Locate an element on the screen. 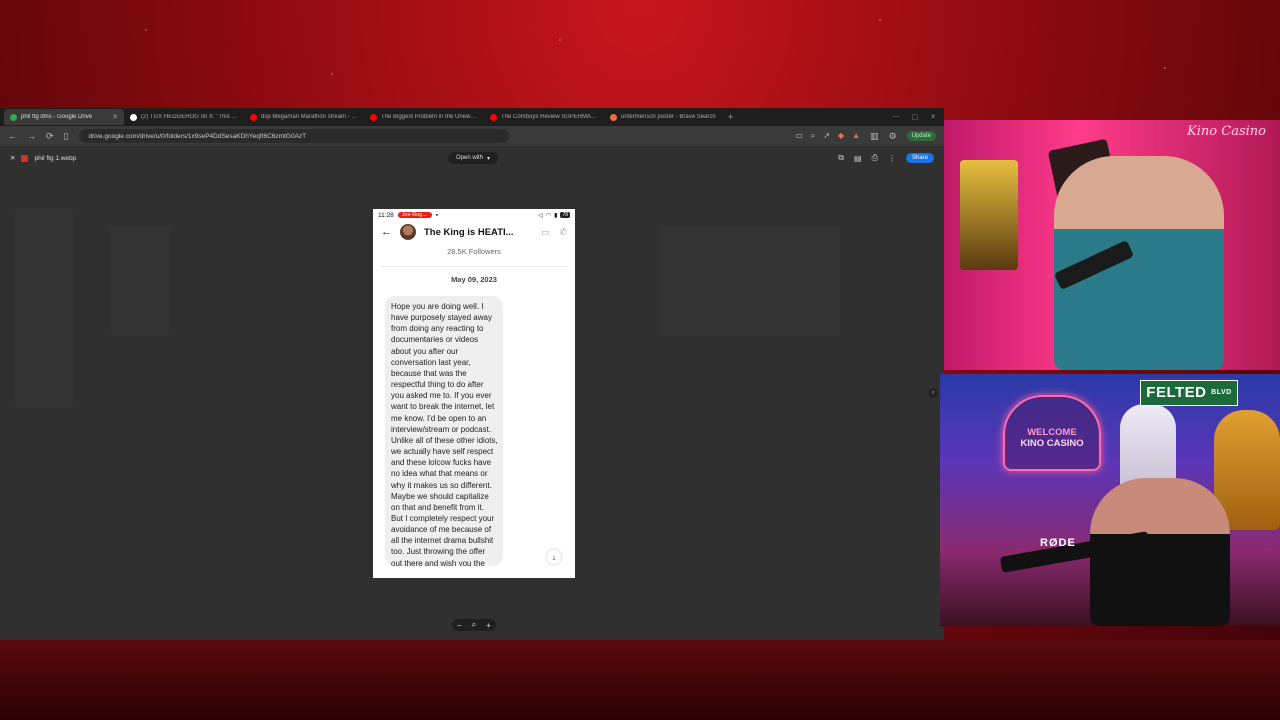 Image resolution: width=1280 pixels, height=720 pixels. chat-header: ← The King is HEATI... ▭ ✆ is located at coordinates (474, 232).